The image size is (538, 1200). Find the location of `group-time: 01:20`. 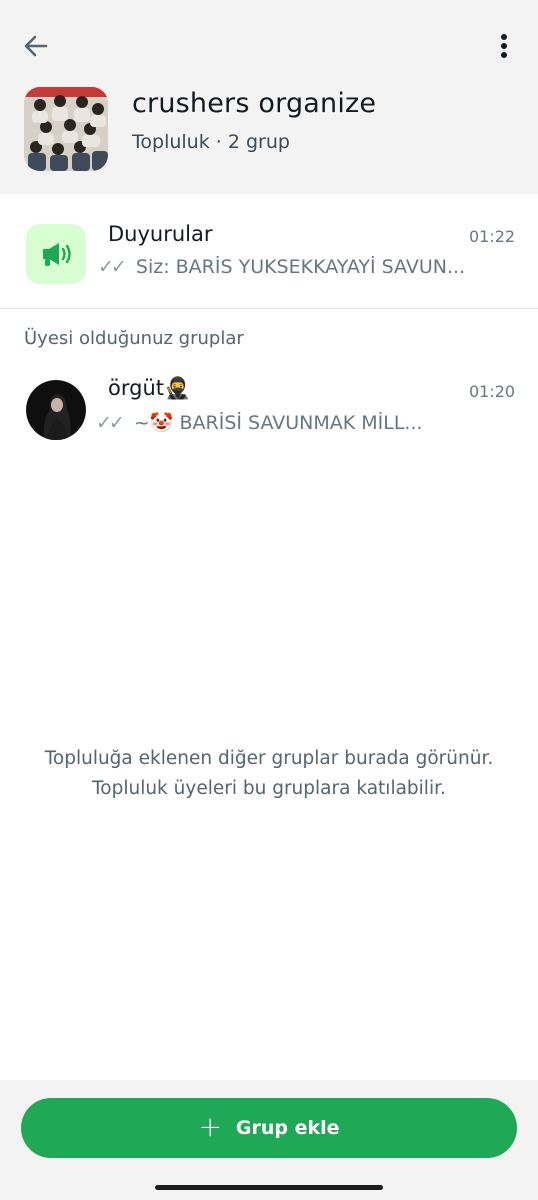

group-time: 01:20 is located at coordinates (492, 391).